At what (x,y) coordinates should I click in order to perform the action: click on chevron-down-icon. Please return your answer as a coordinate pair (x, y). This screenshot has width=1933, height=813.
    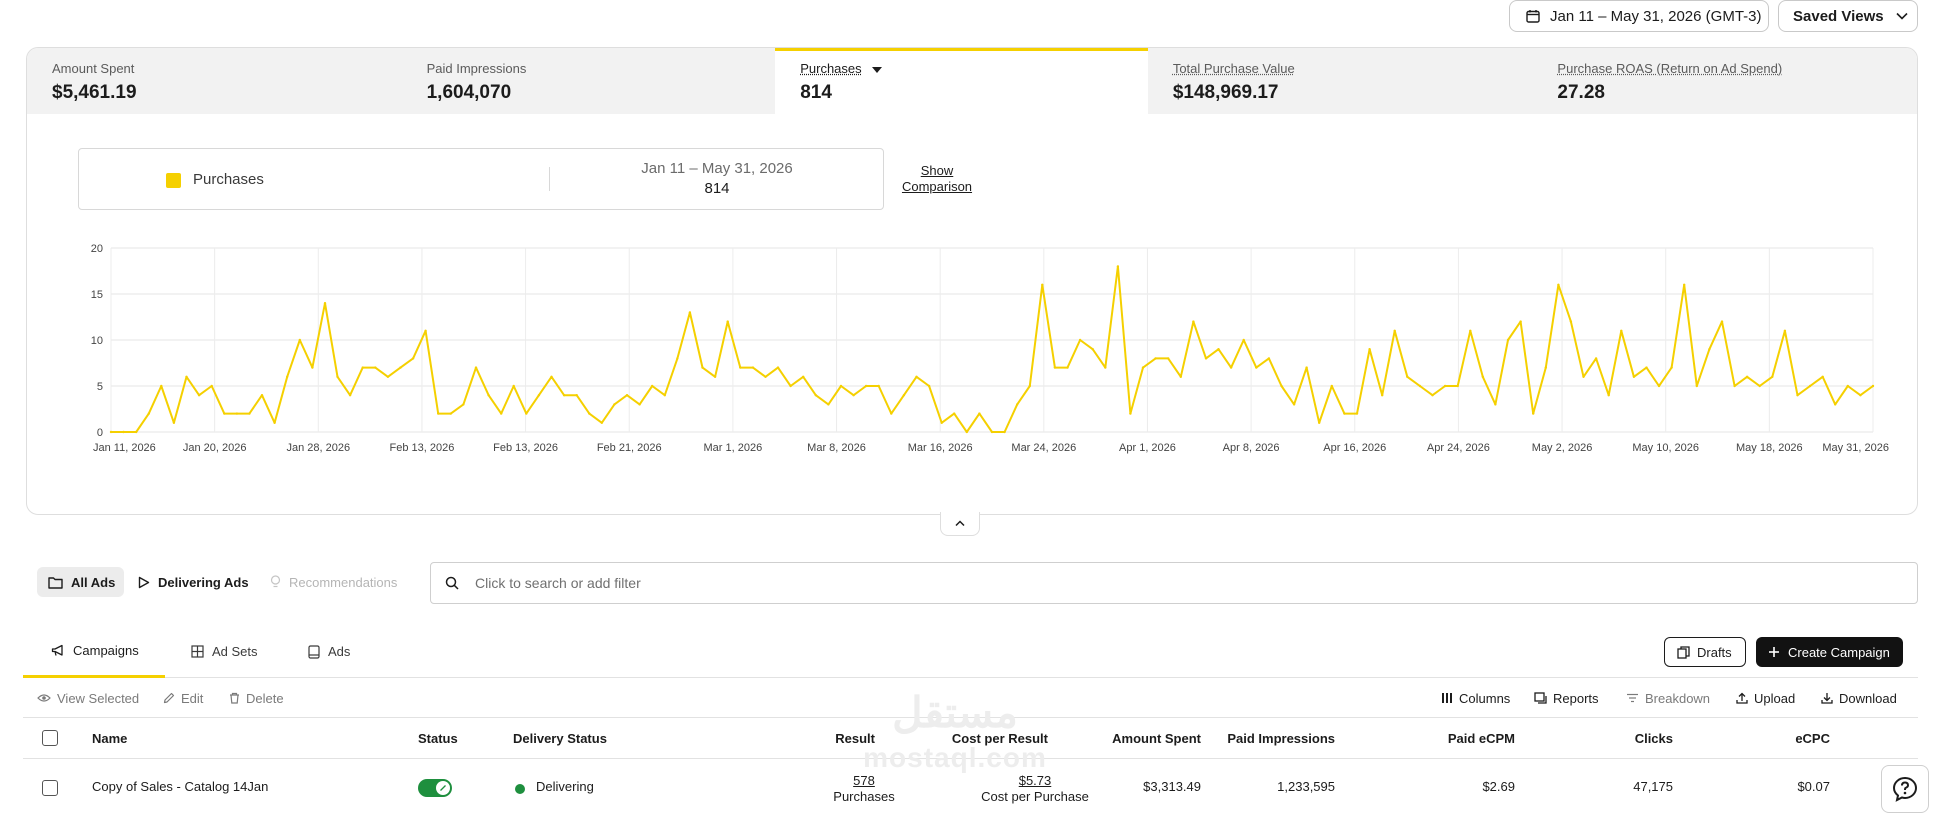
    Looking at the image, I should click on (1902, 16).